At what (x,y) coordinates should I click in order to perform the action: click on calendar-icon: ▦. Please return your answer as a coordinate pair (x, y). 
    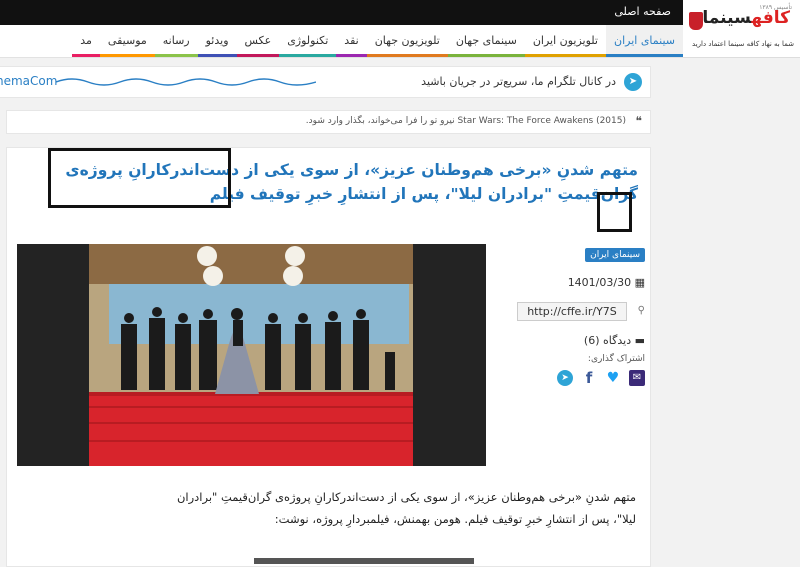
    Looking at the image, I should click on (639, 282).